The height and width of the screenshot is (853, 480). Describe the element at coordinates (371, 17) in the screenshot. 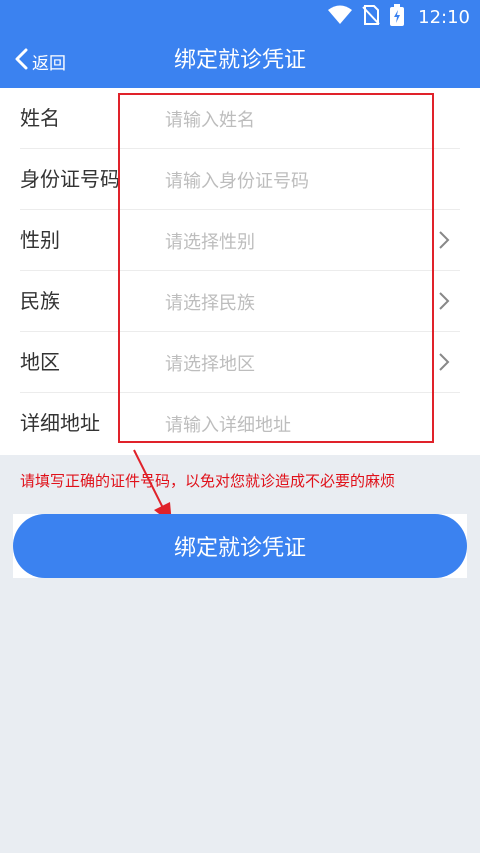

I see `no-sim-icon` at that location.